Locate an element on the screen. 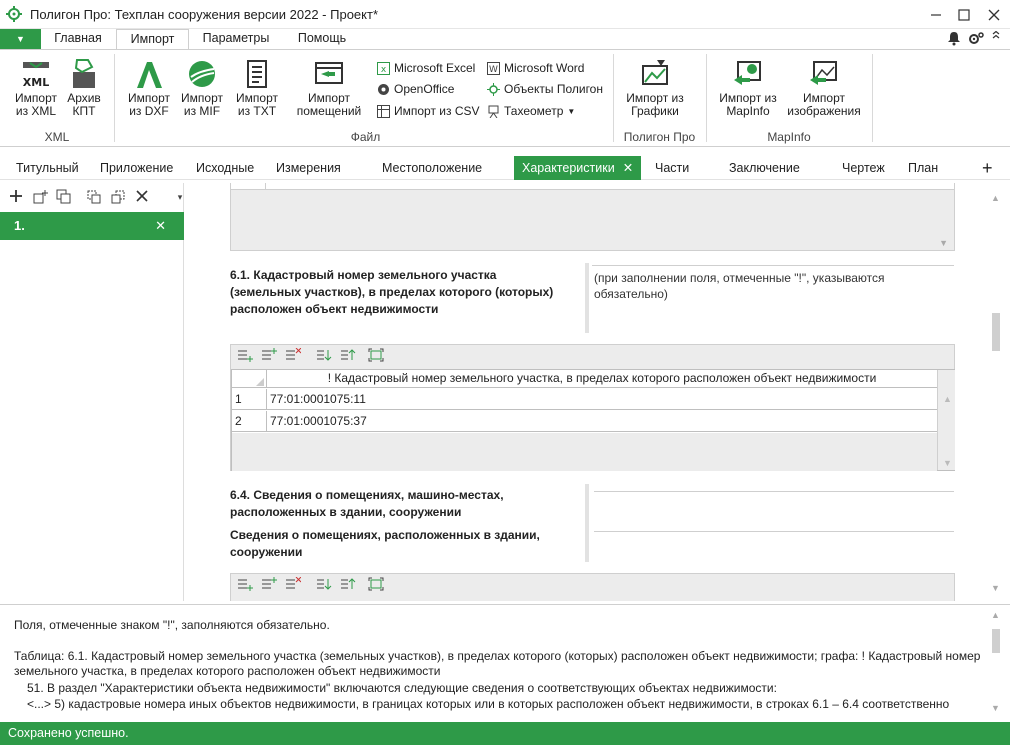 The width and height of the screenshot is (1010, 745). import-txt-button: Импорт из TXT is located at coordinates (257, 88).